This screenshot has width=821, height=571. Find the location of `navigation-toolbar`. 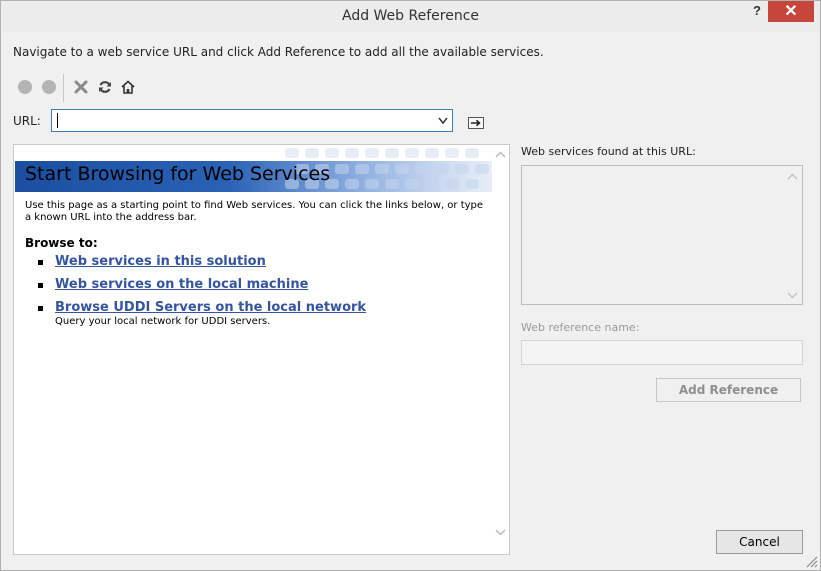

navigation-toolbar is located at coordinates (78, 88).